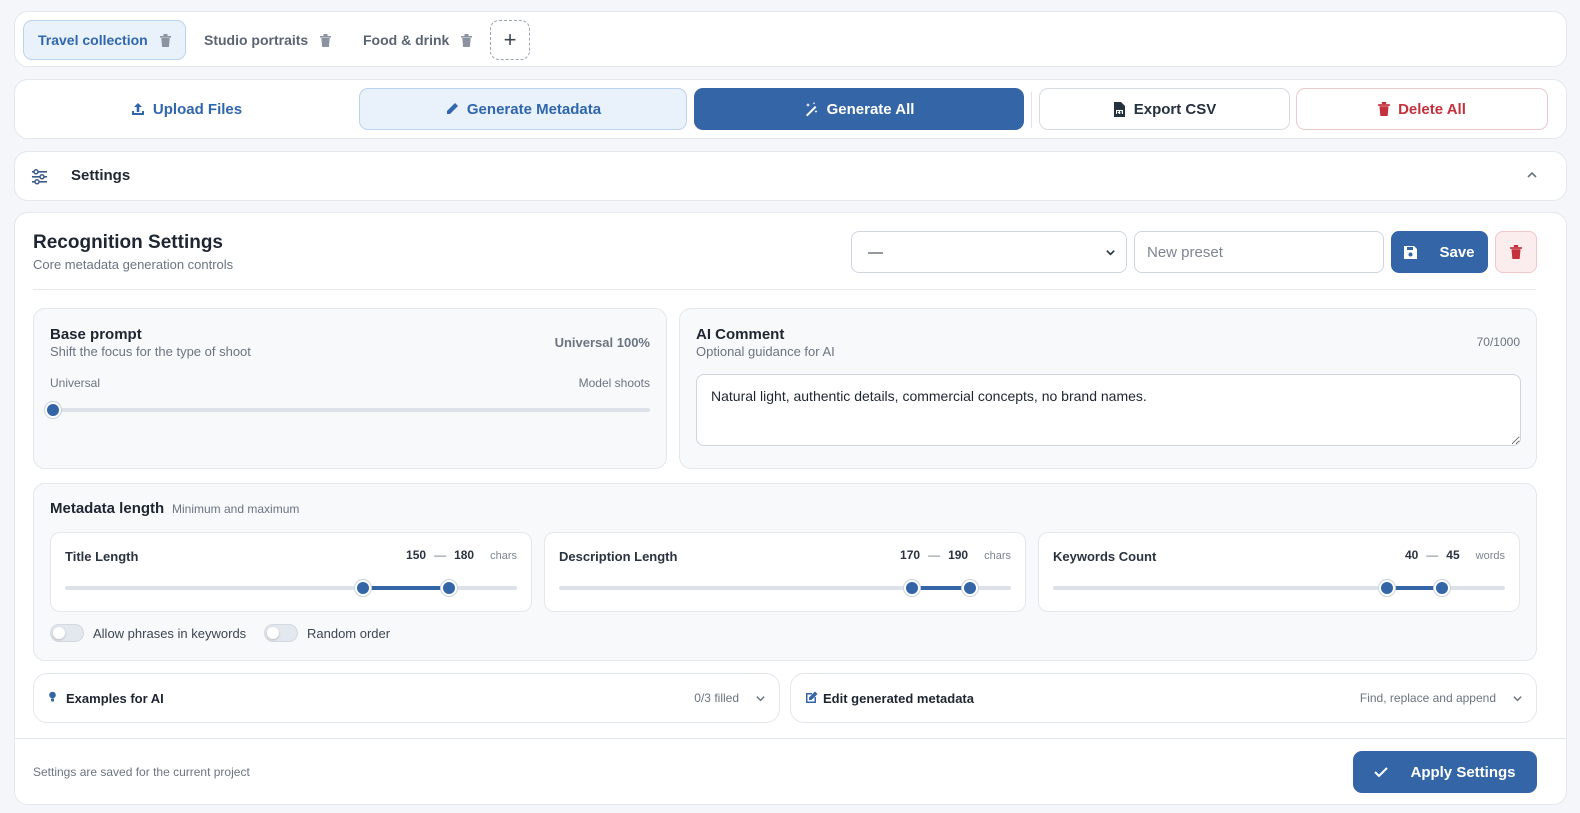 This screenshot has height=813, width=1580. I want to click on keywords-count-slider, so click(1279, 588).